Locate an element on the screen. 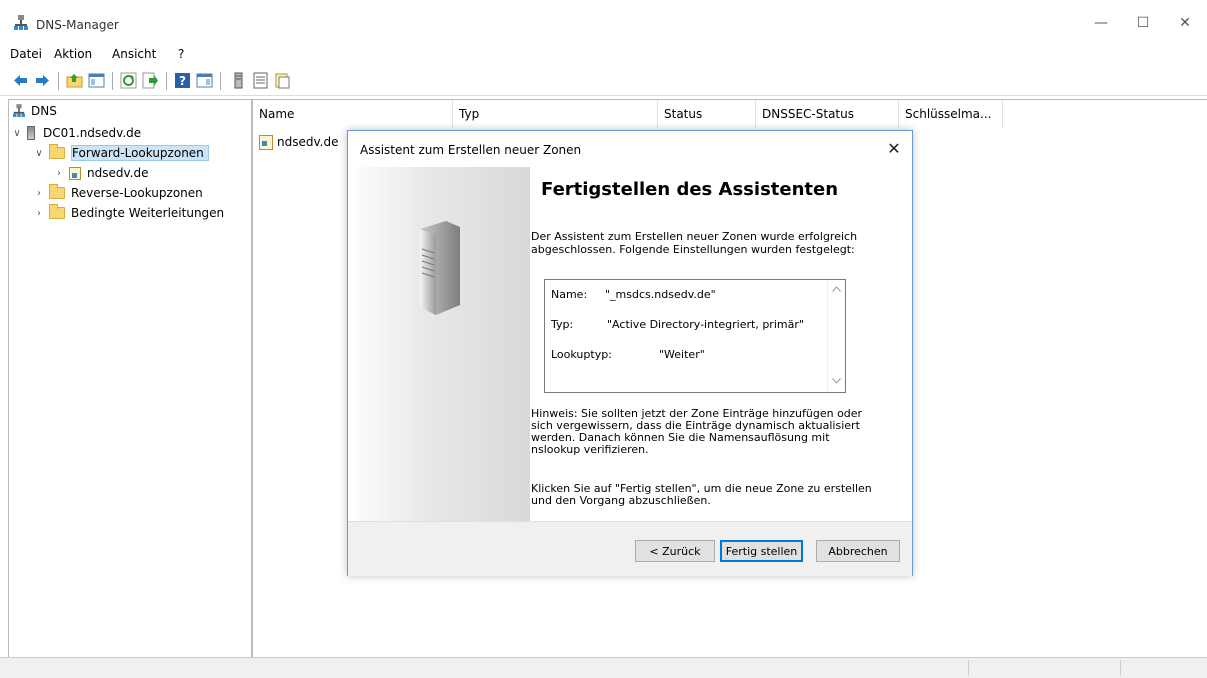 The height and width of the screenshot is (678, 1207). tree-label: Forward-Lookupzonen is located at coordinates (140, 153).